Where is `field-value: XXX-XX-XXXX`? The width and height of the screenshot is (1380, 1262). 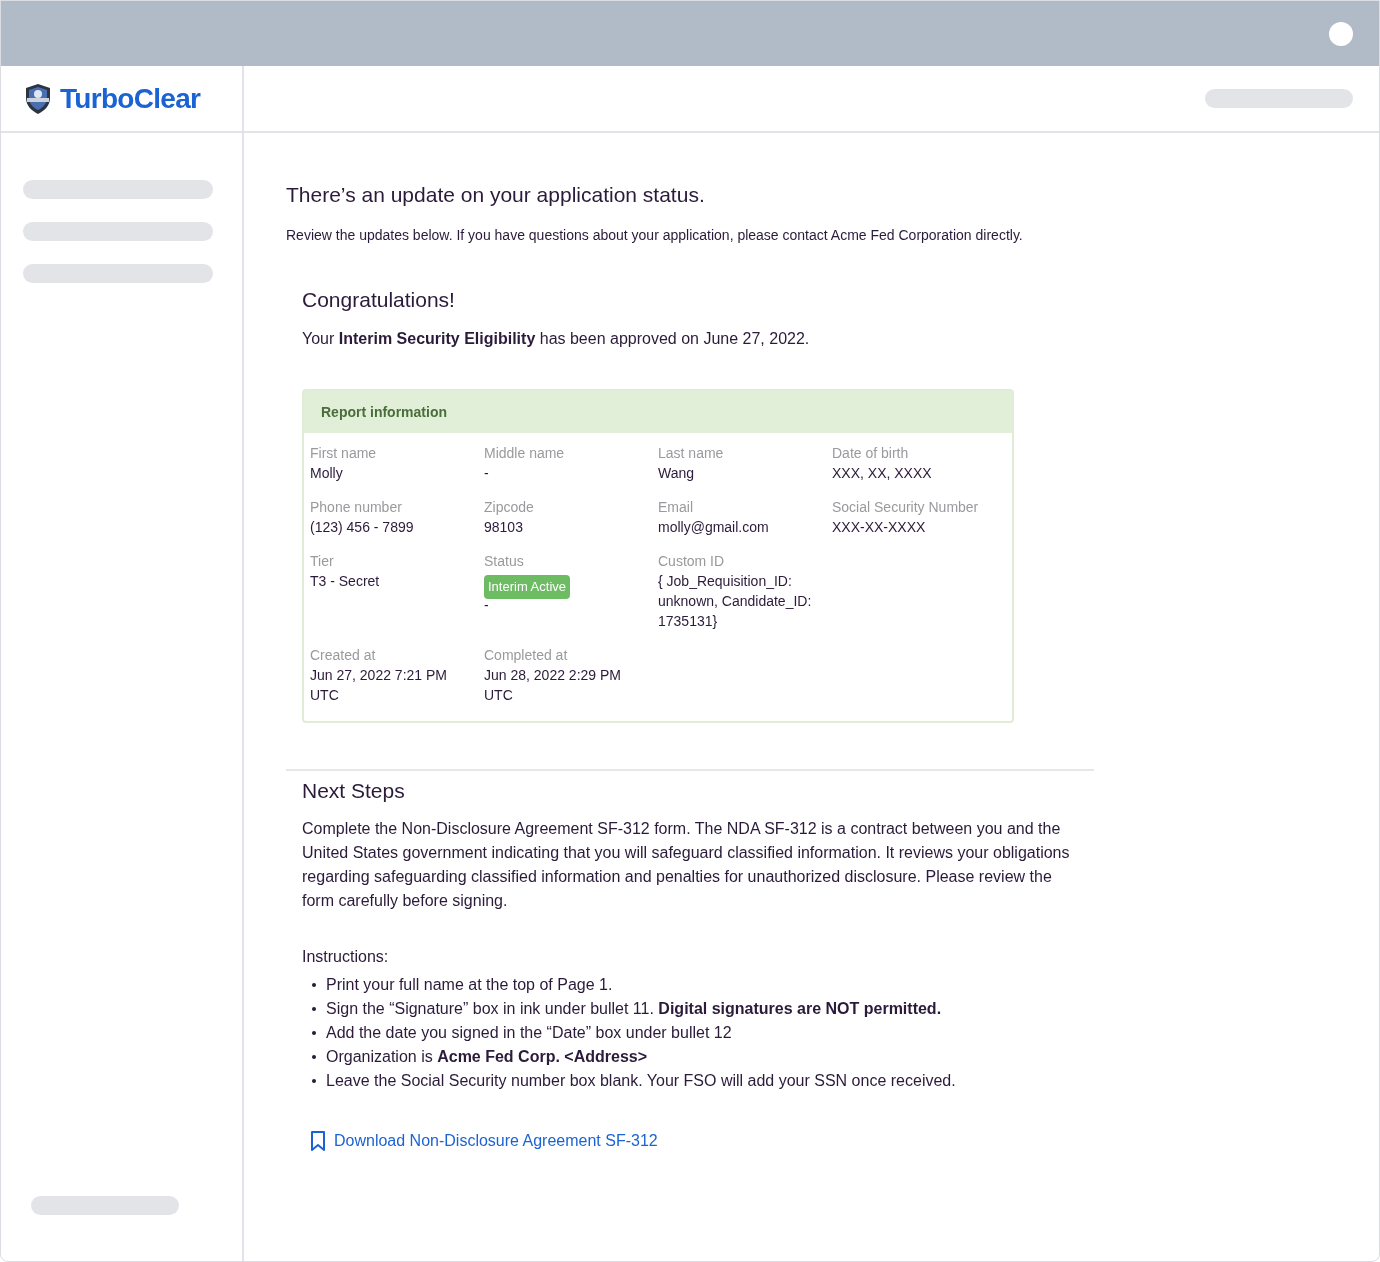
field-value: XXX-XX-XXXX is located at coordinates (879, 527).